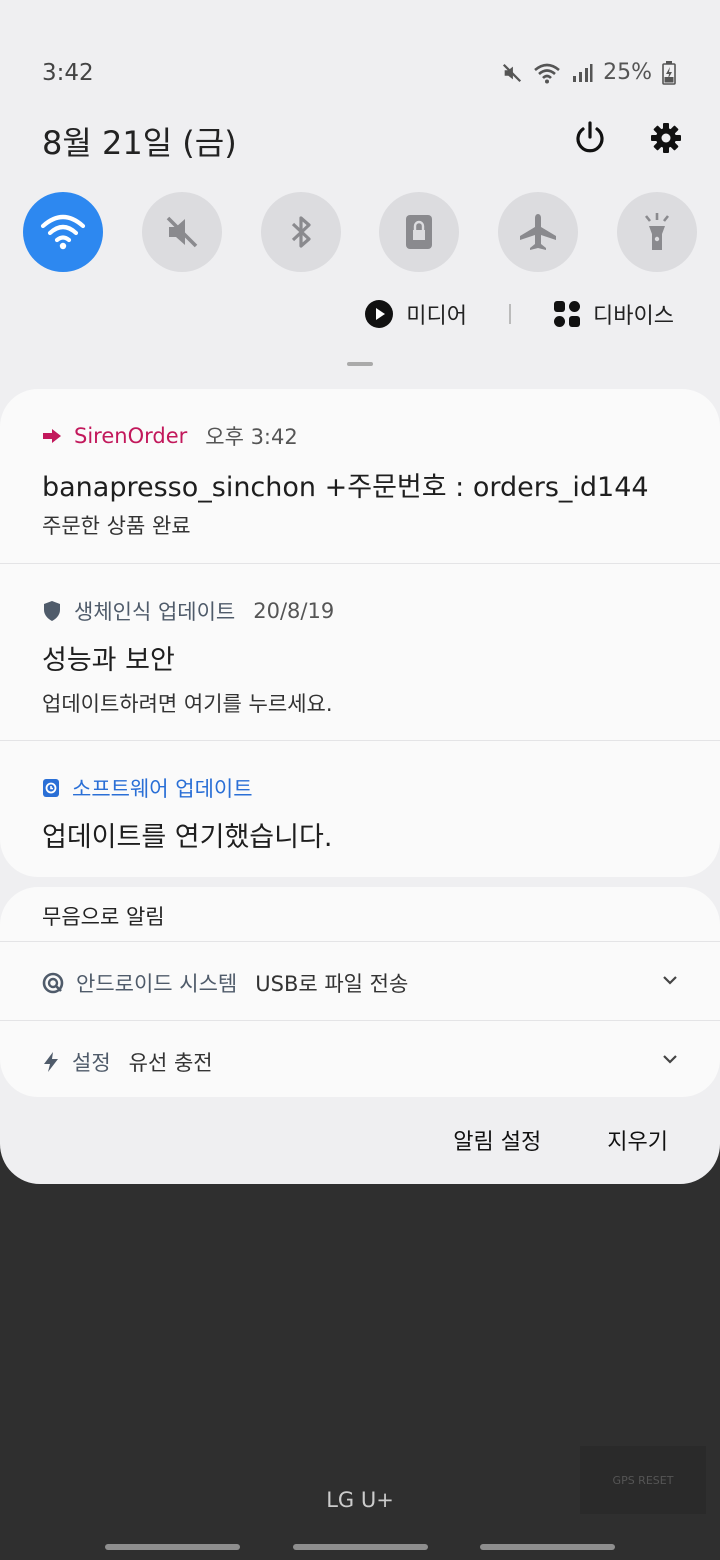  What do you see at coordinates (567, 314) in the screenshot?
I see `devices-grid-icon` at bounding box center [567, 314].